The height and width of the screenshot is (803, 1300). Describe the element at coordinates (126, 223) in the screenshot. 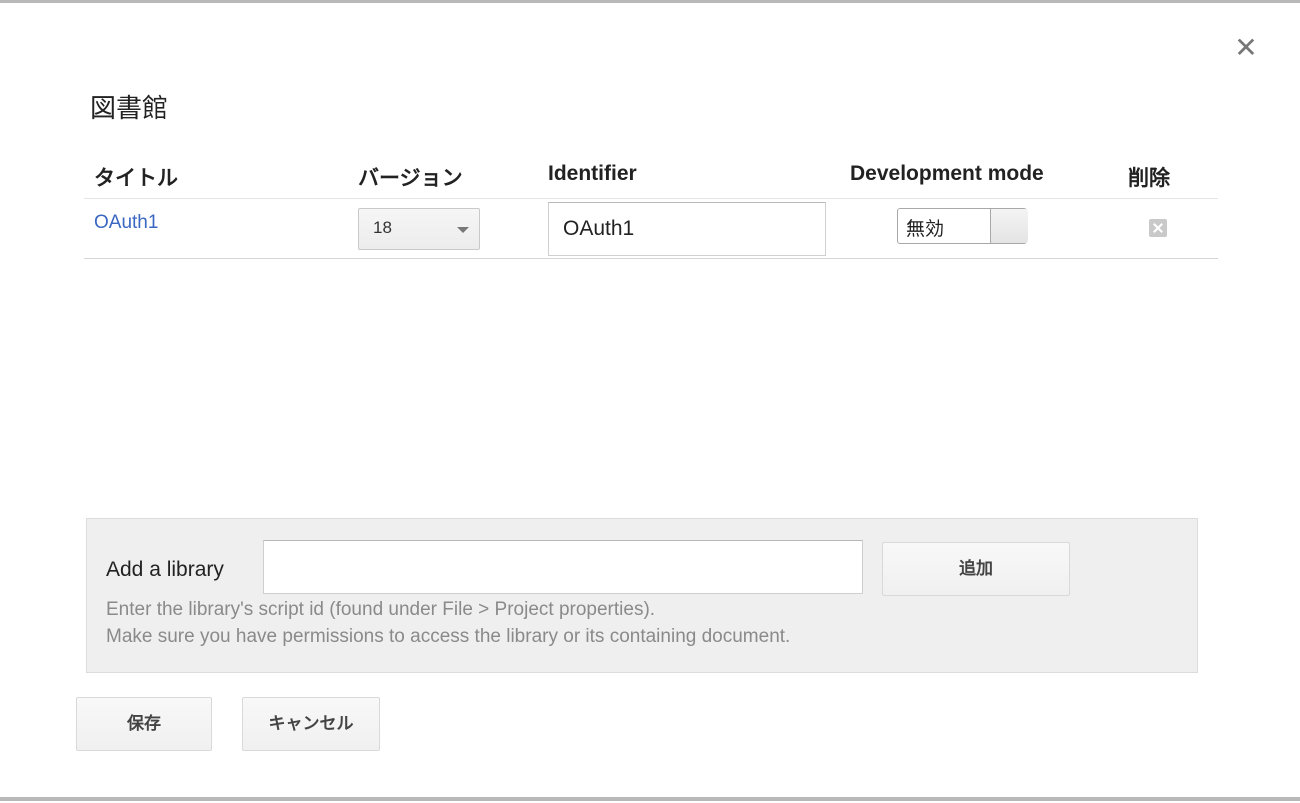

I see `library-title-link: OAuth1` at that location.